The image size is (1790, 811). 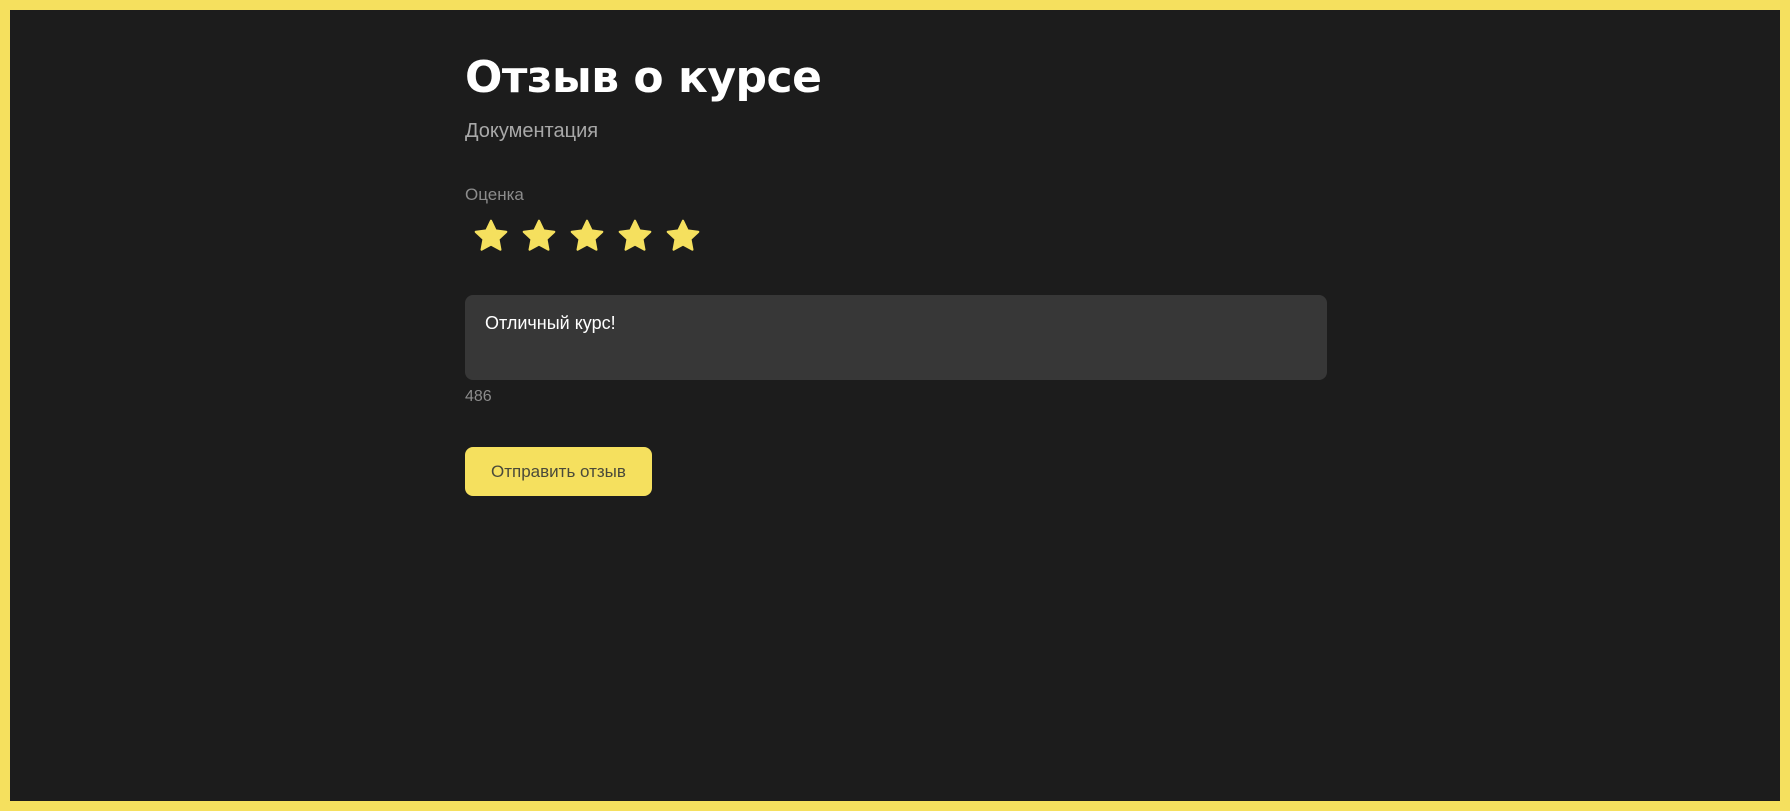 What do you see at coordinates (478, 396) in the screenshot?
I see `char-counter: 486` at bounding box center [478, 396].